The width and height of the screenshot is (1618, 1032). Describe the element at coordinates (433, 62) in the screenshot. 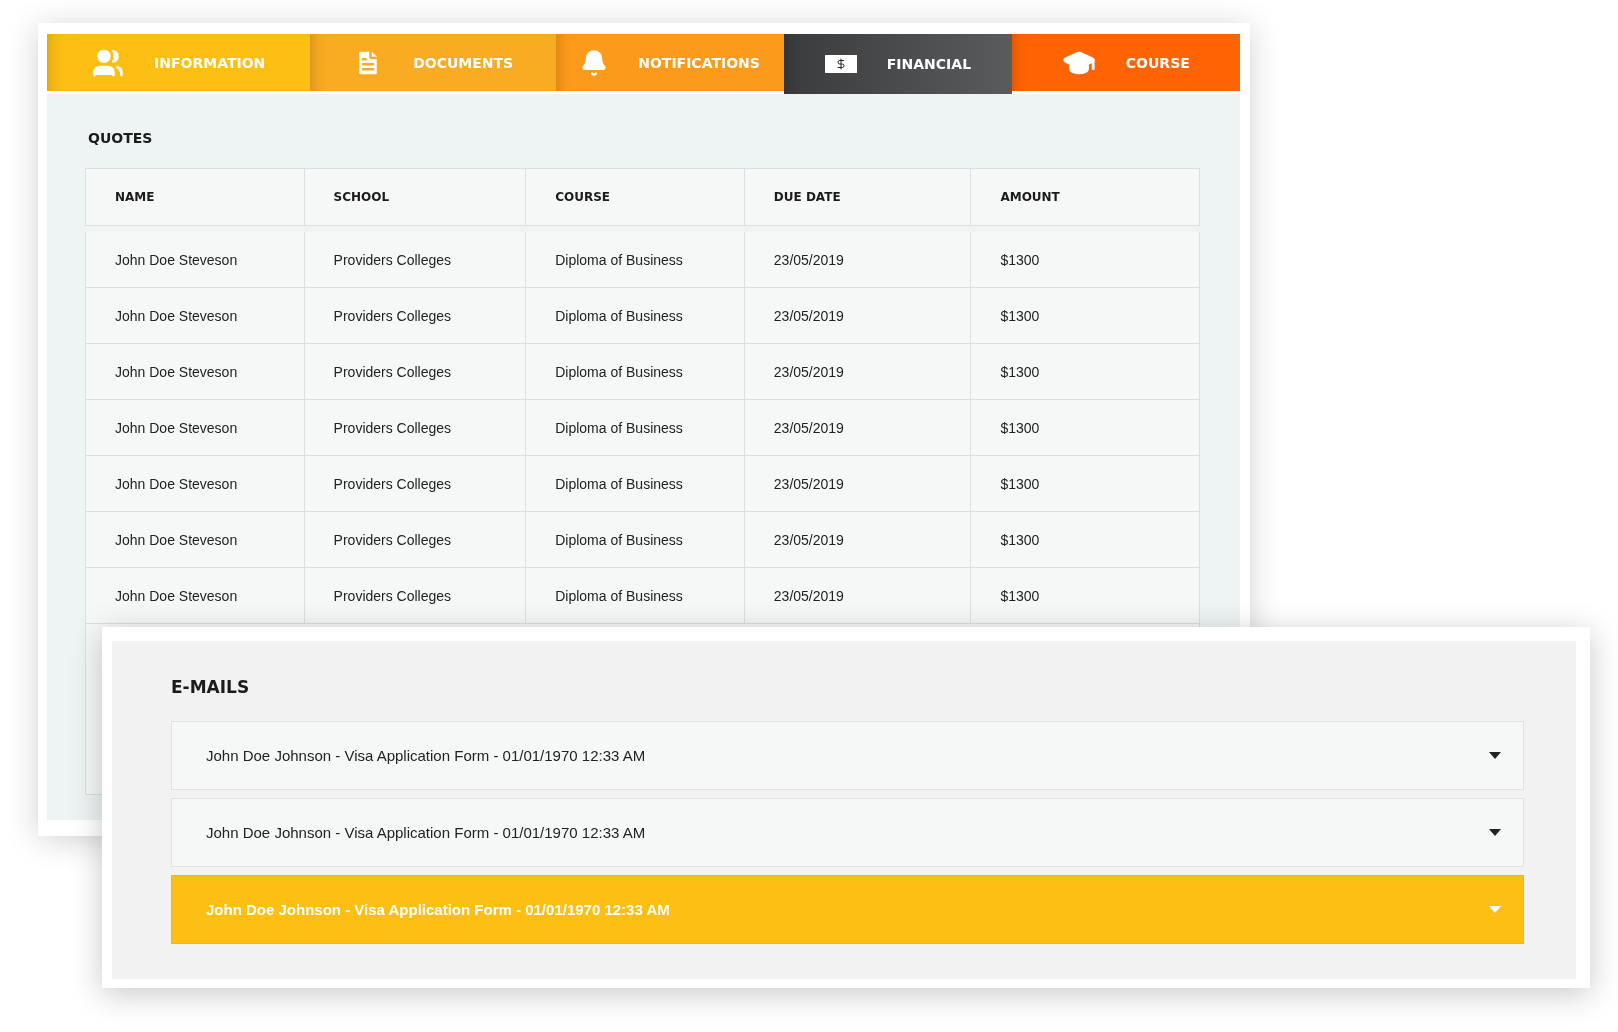

I see `tab: DOCUMENTS` at that location.